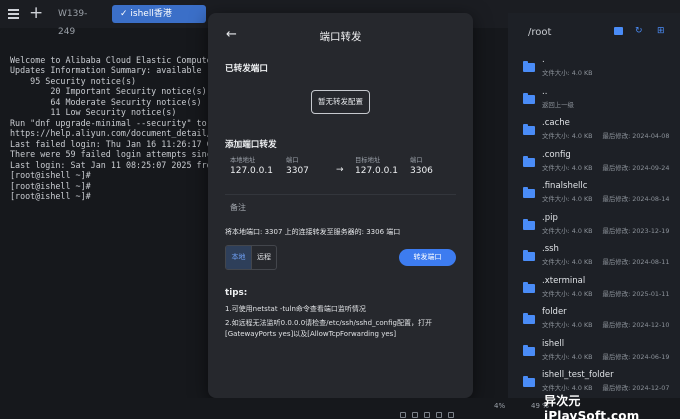 The height and width of the screenshot is (419, 680). I want to click on arrow-right-icon: →, so click(340, 170).